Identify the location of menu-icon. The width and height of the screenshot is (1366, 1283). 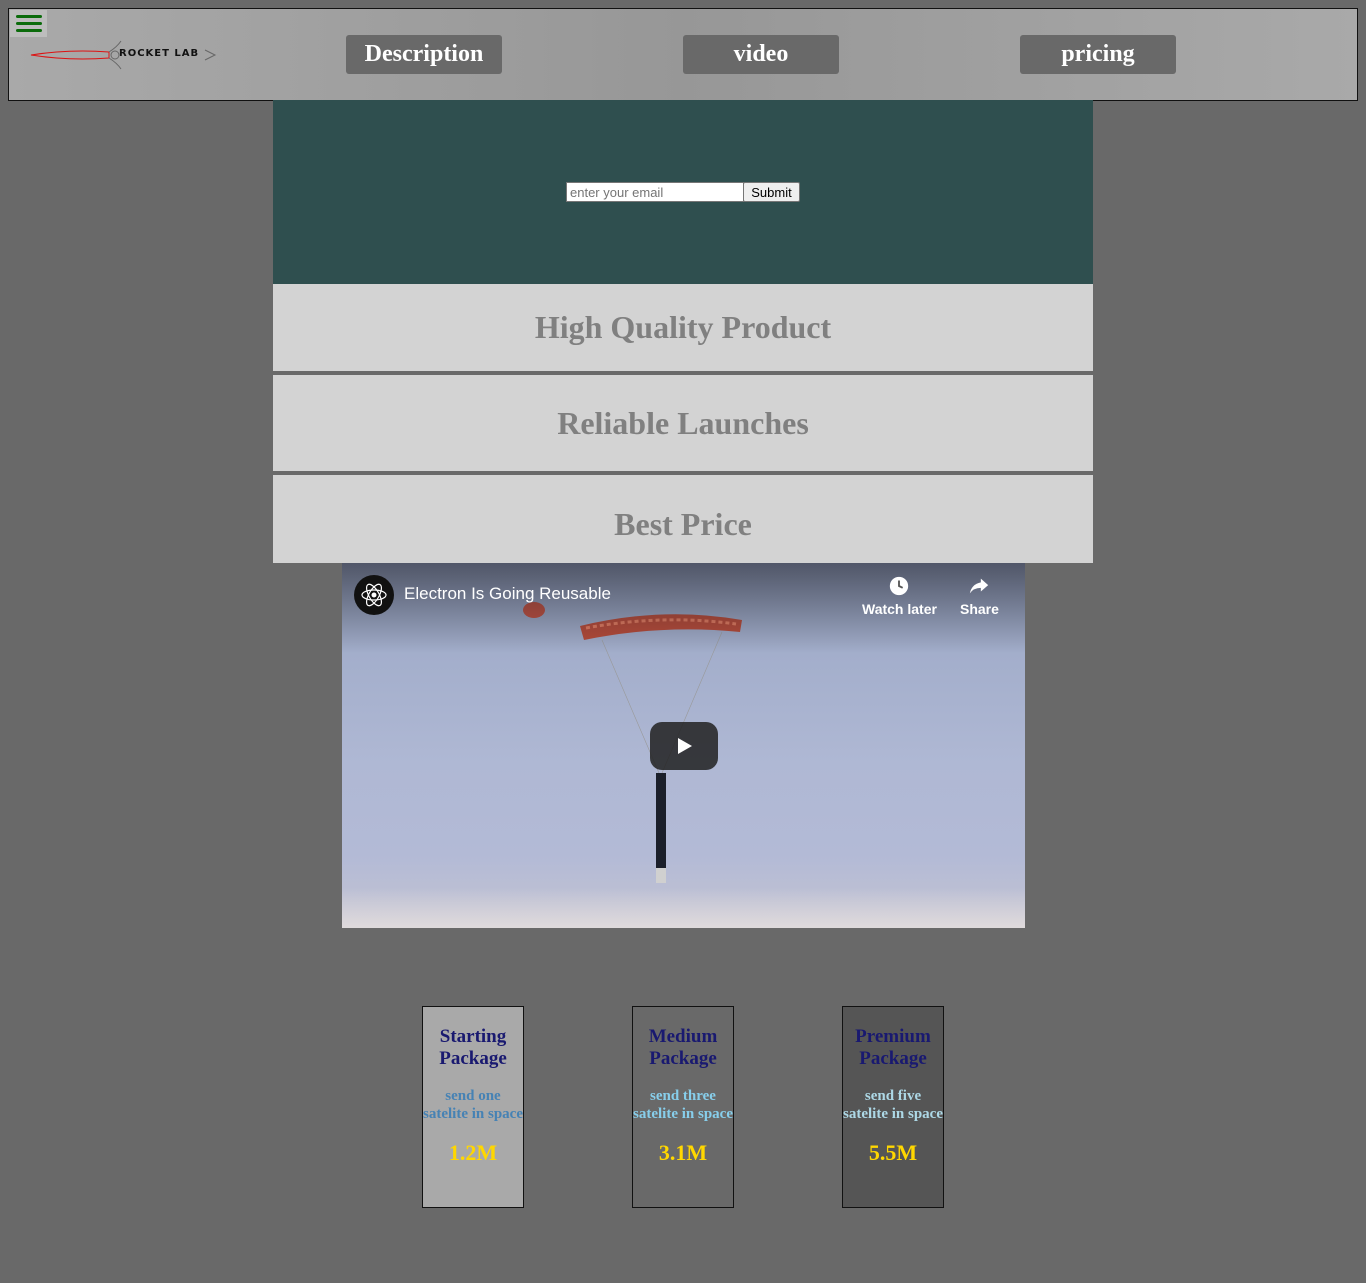
(28, 23).